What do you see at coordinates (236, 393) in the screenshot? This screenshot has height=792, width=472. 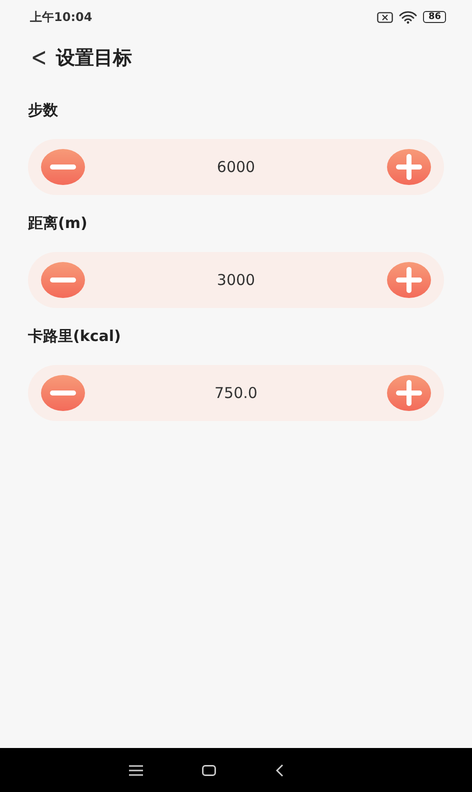 I see `goal-value: 750.0` at bounding box center [236, 393].